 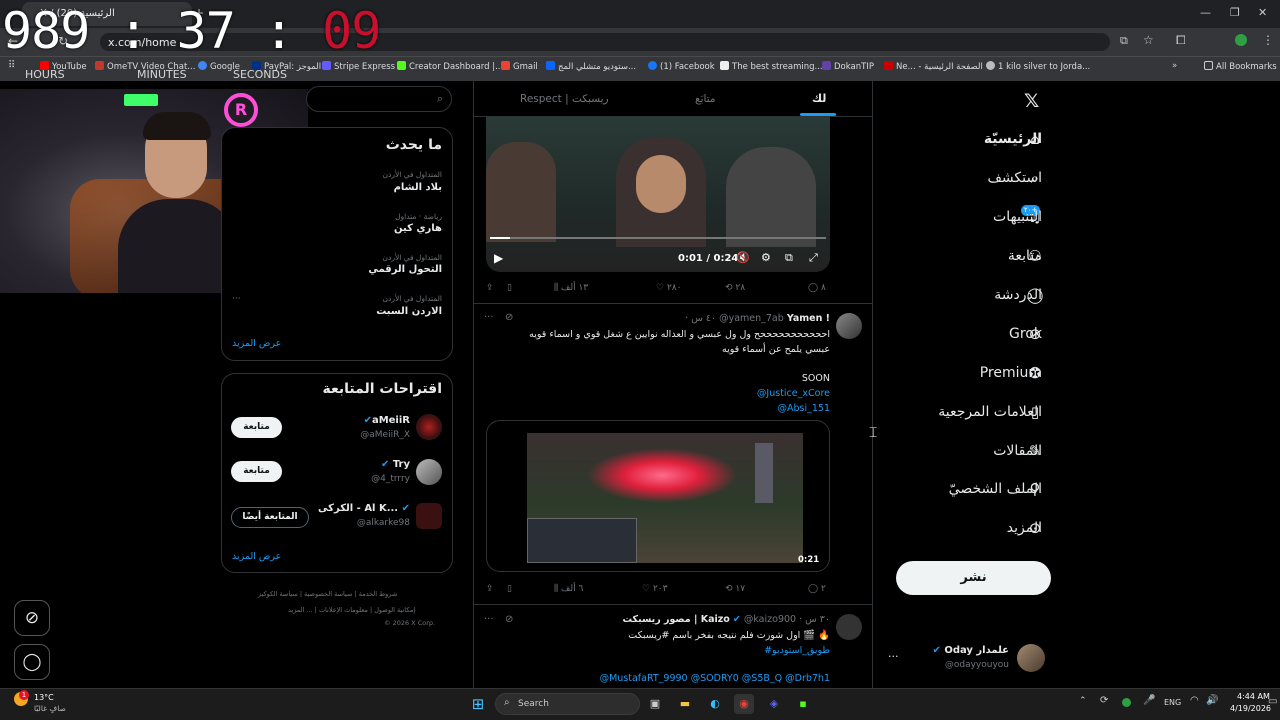 I want to click on edge-icon: ◐, so click(x=715, y=704).